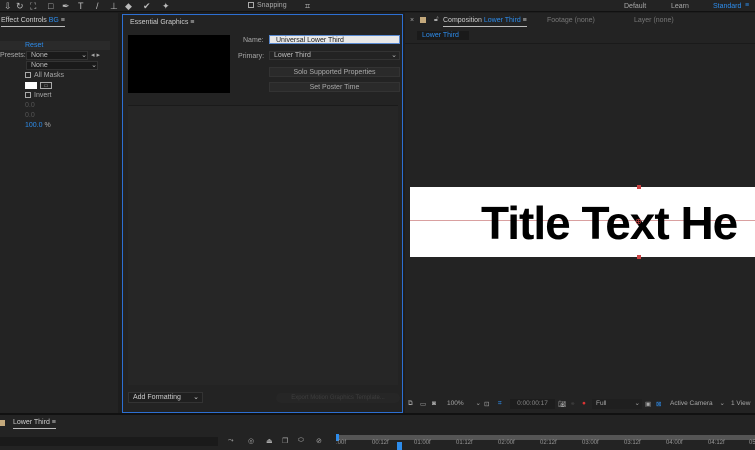 Image resolution: width=755 pixels, height=450 pixels. What do you see at coordinates (423, 404) in the screenshot?
I see `monitor-icon: ▭` at bounding box center [423, 404].